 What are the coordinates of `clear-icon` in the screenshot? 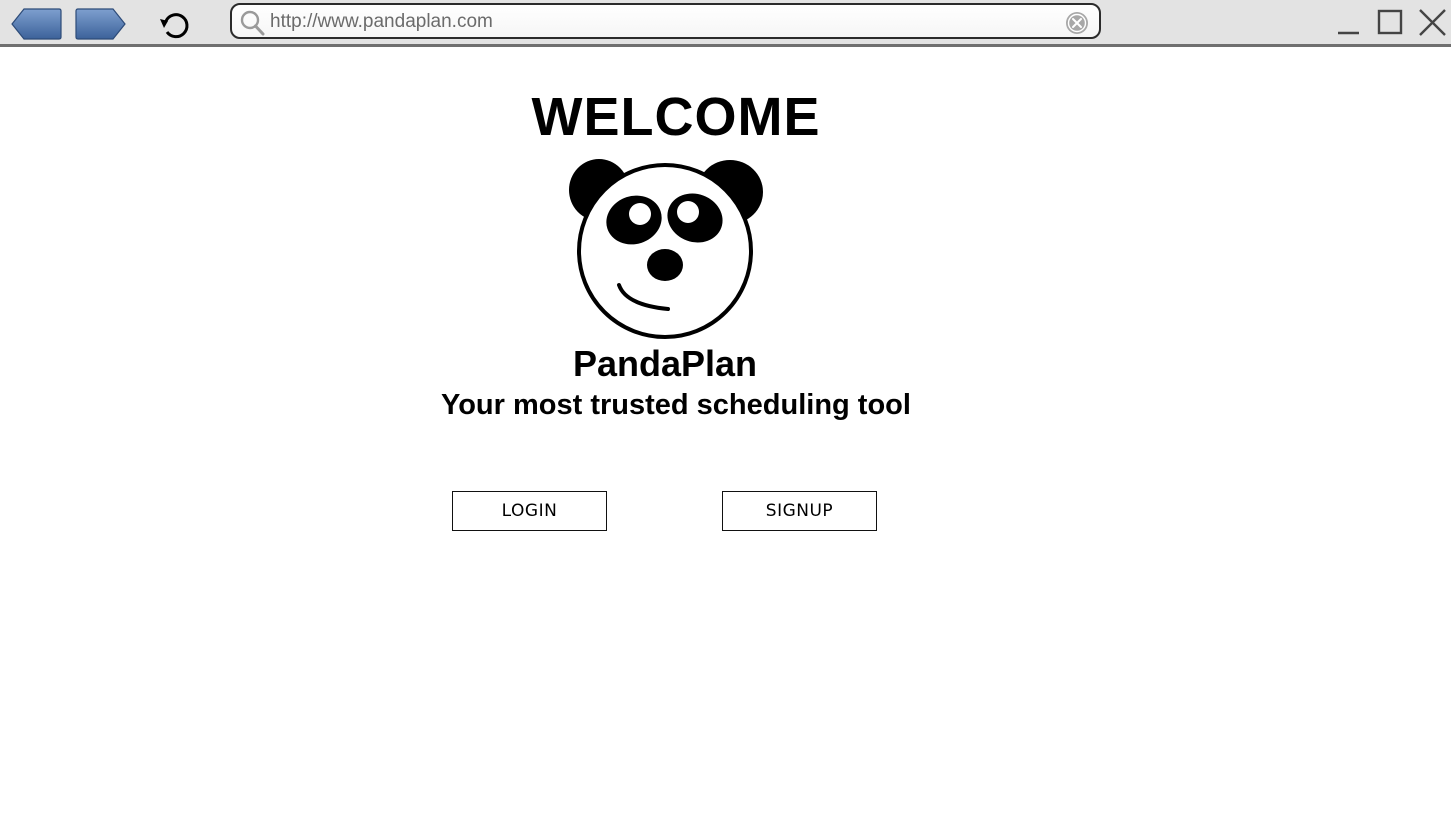 It's located at (1077, 23).